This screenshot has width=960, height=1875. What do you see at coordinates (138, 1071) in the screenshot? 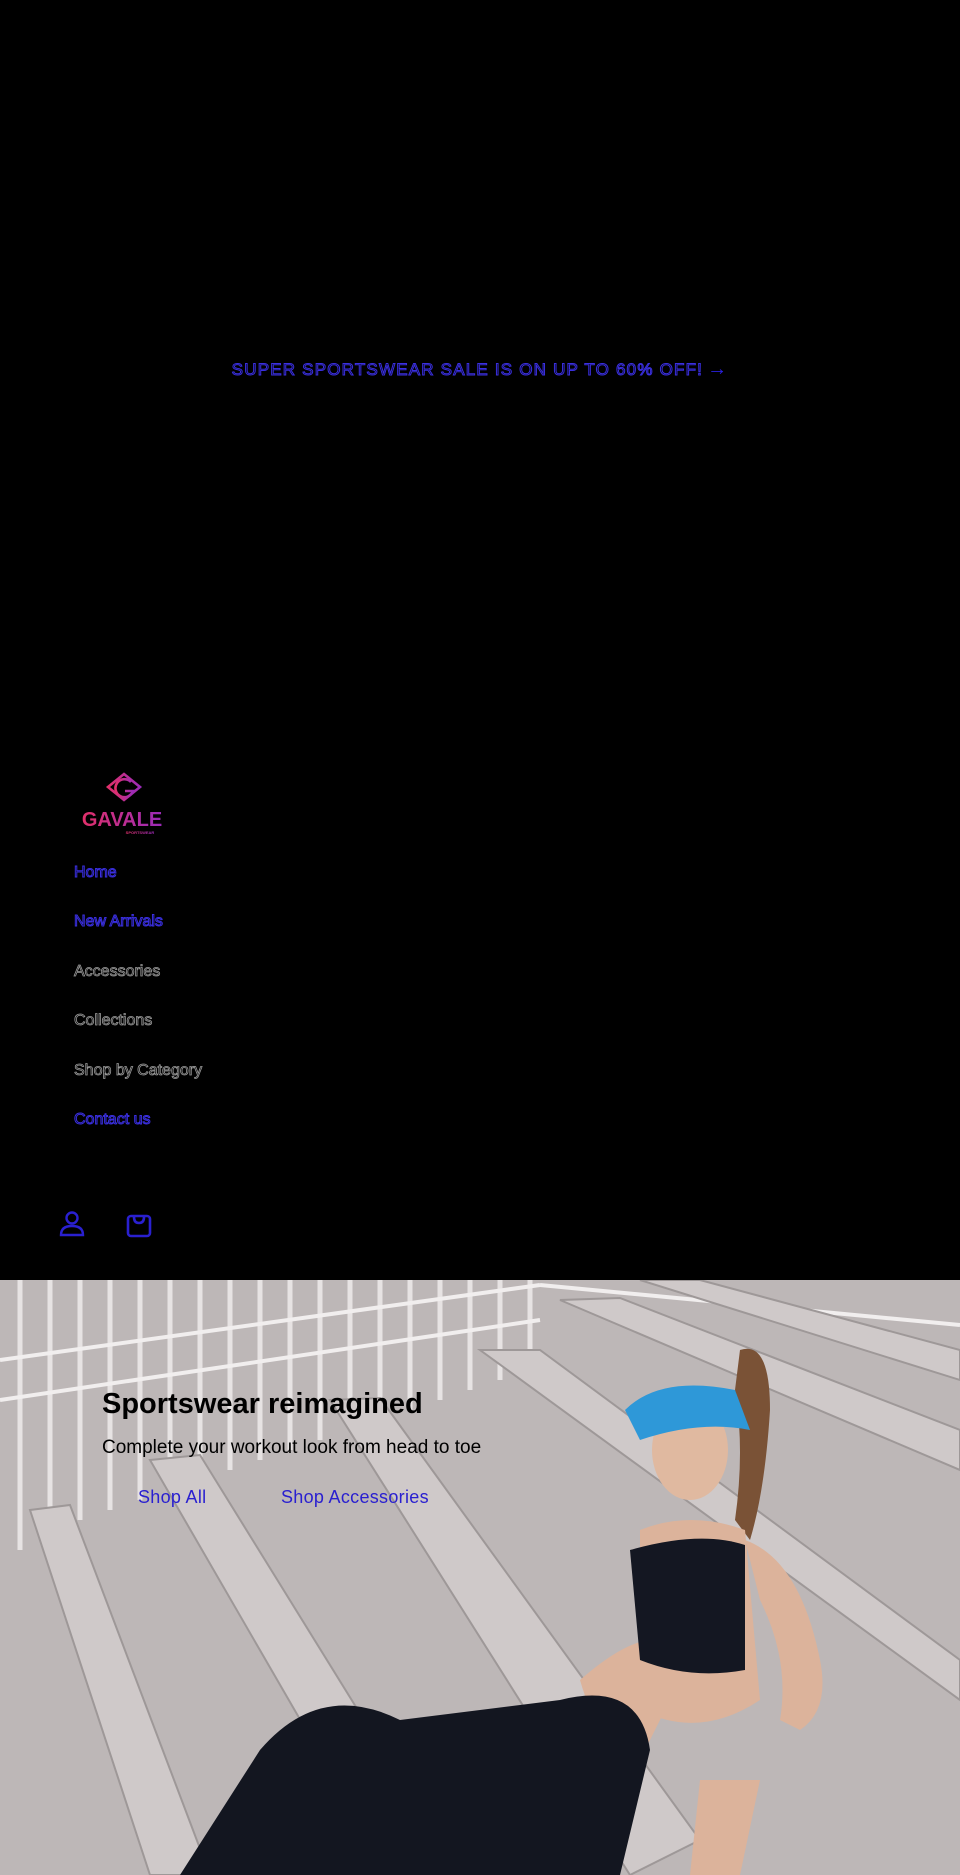
I see `nav-item-shop-by-category: Shop by Category` at bounding box center [138, 1071].